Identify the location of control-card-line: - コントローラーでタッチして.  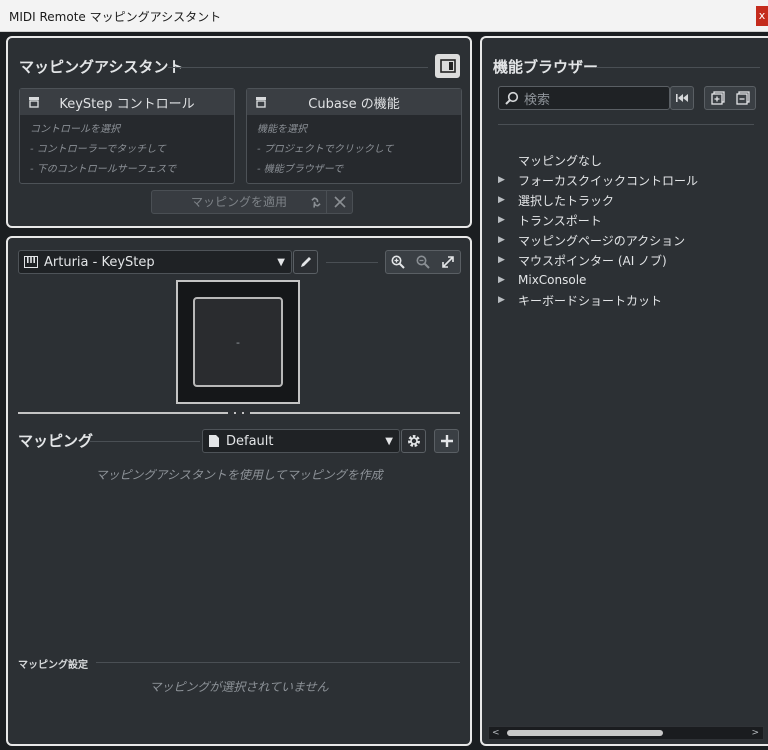
(98, 149).